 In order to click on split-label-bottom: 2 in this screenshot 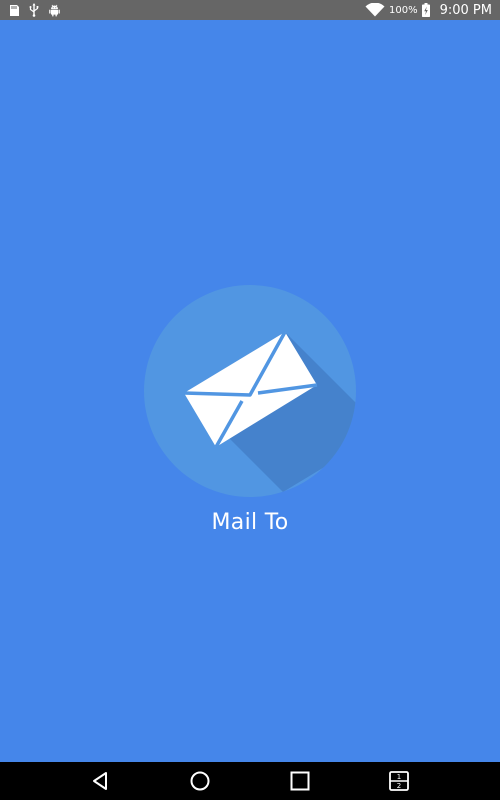, I will do `click(399, 786)`.